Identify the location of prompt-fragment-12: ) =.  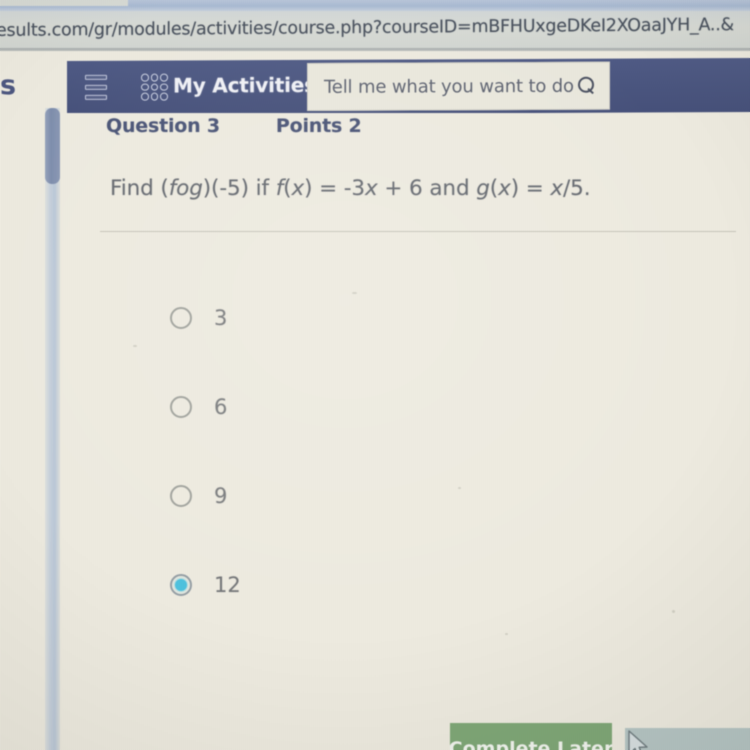
(530, 188).